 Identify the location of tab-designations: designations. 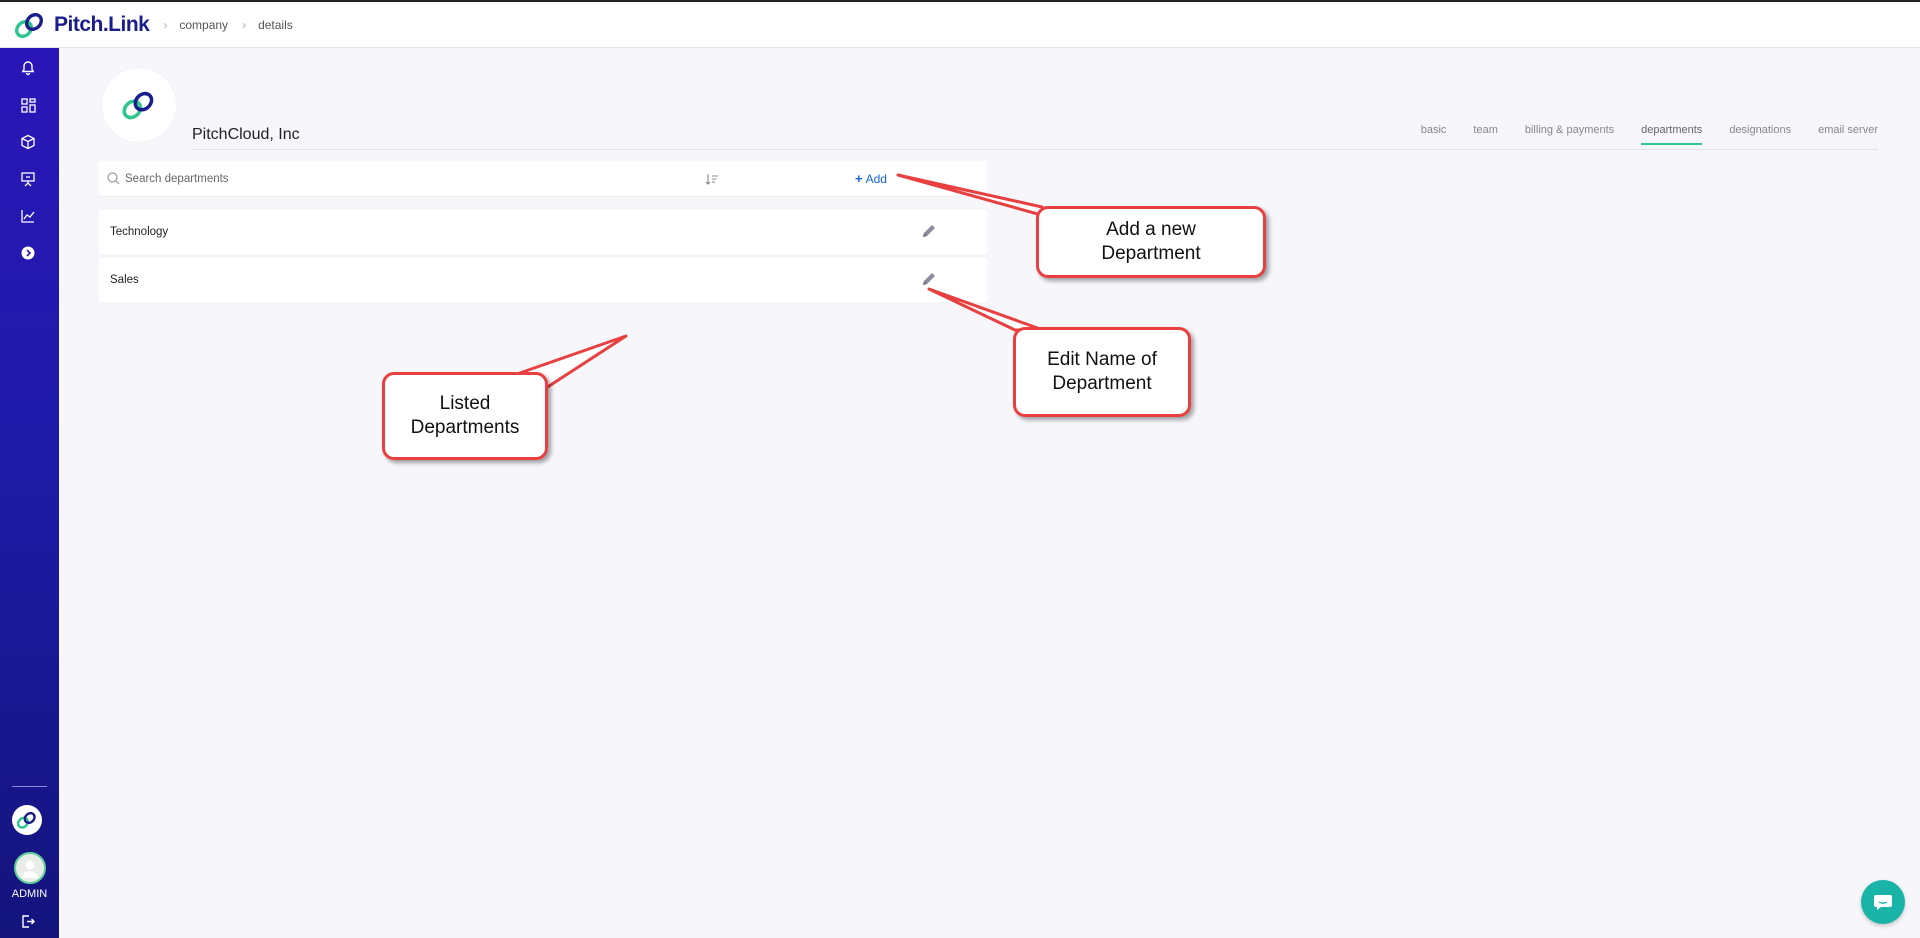
(1760, 134).